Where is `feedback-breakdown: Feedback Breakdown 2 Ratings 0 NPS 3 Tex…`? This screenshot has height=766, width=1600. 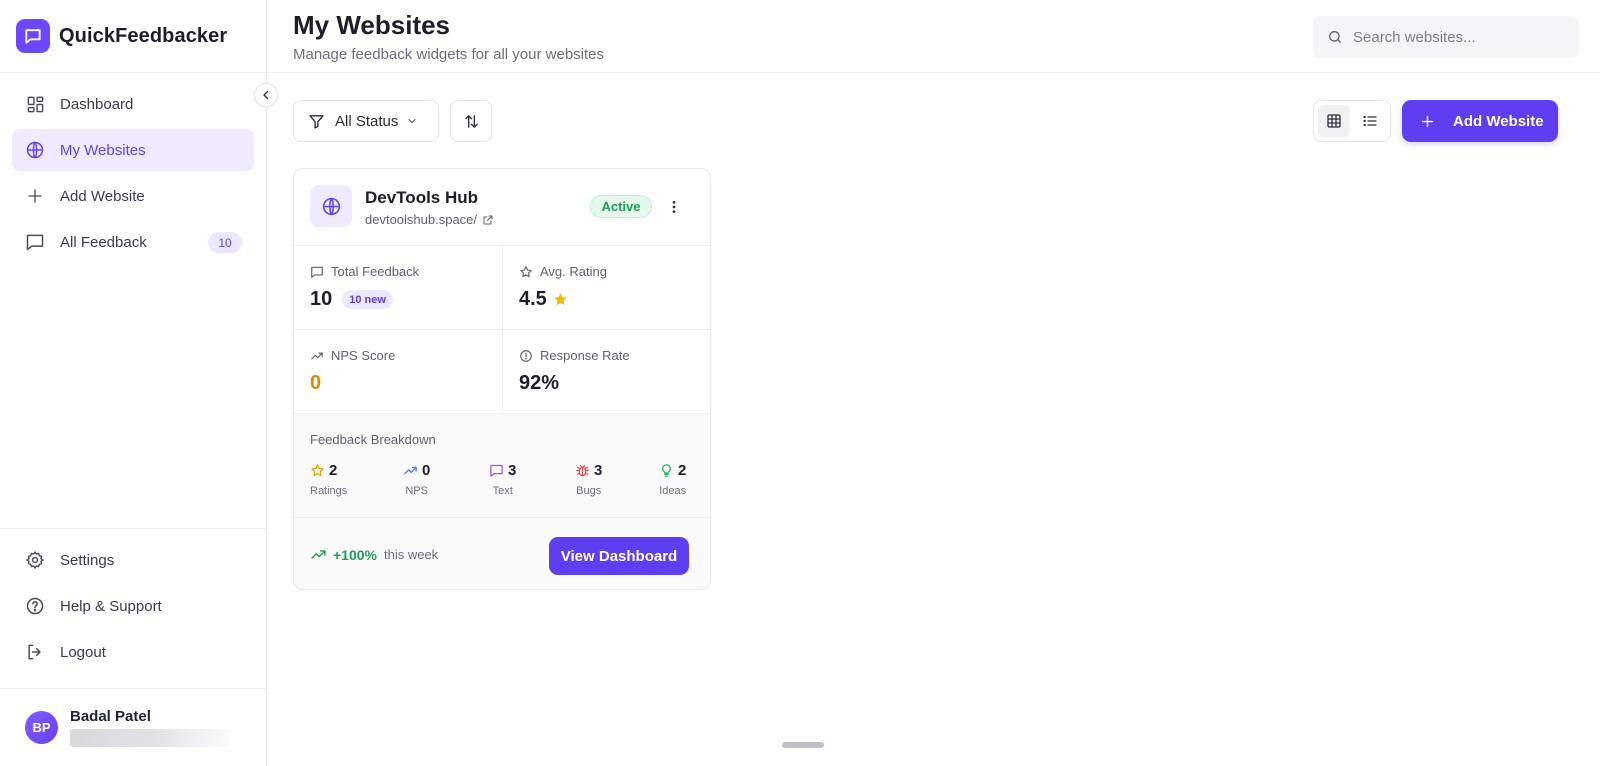
feedback-breakdown: Feedback Breakdown 2 Ratings 0 NPS 3 Tex… is located at coordinates (502, 466).